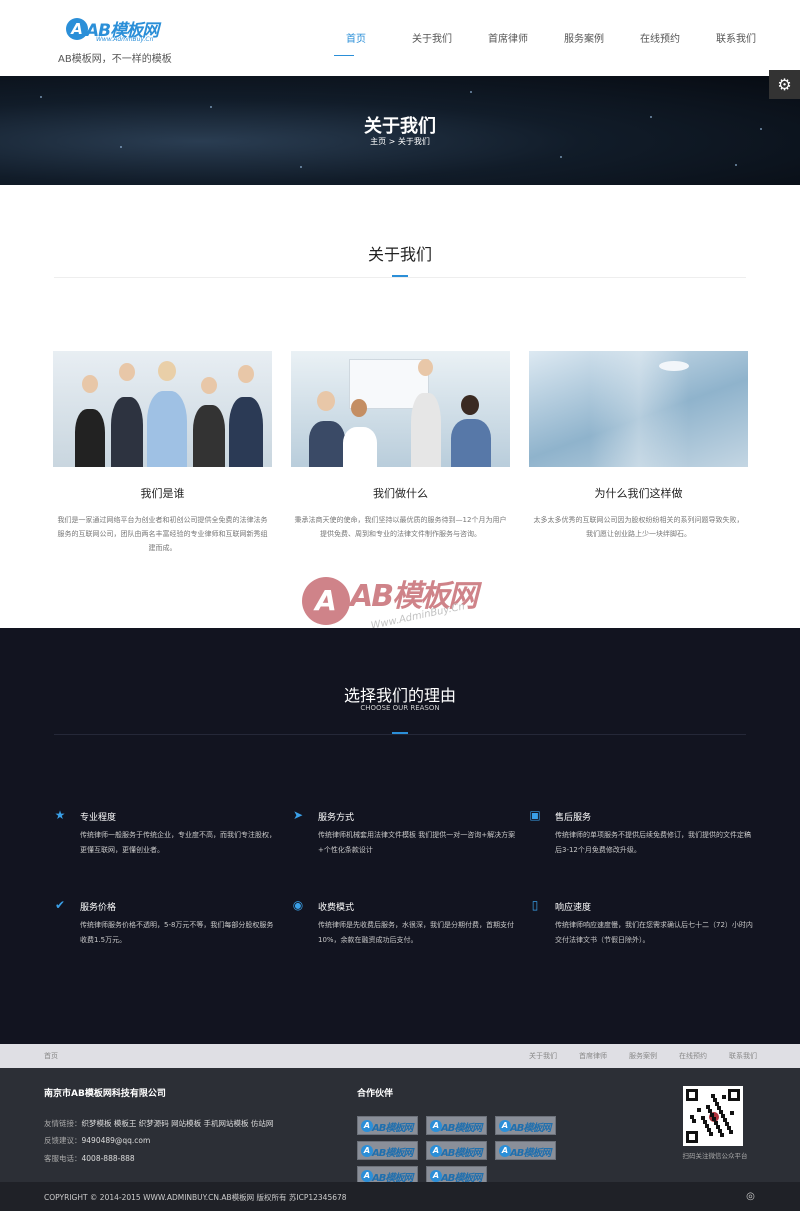 The image size is (800, 1211). Describe the element at coordinates (162, 493) in the screenshot. I see `card-title: 我们是谁` at that location.